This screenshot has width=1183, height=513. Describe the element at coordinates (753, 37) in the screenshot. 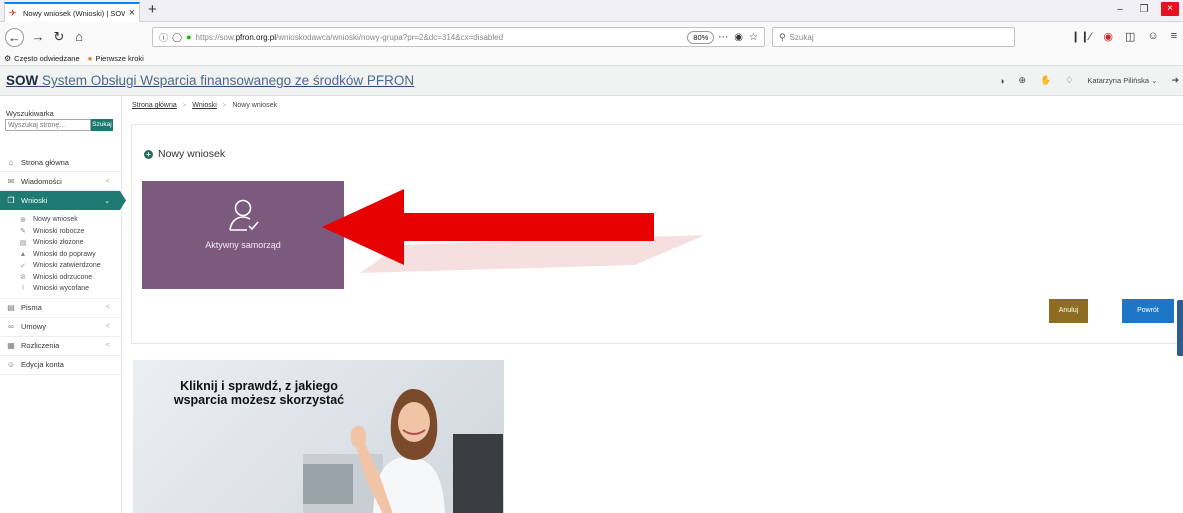

I see `bookmark-star-icon: ☆` at that location.